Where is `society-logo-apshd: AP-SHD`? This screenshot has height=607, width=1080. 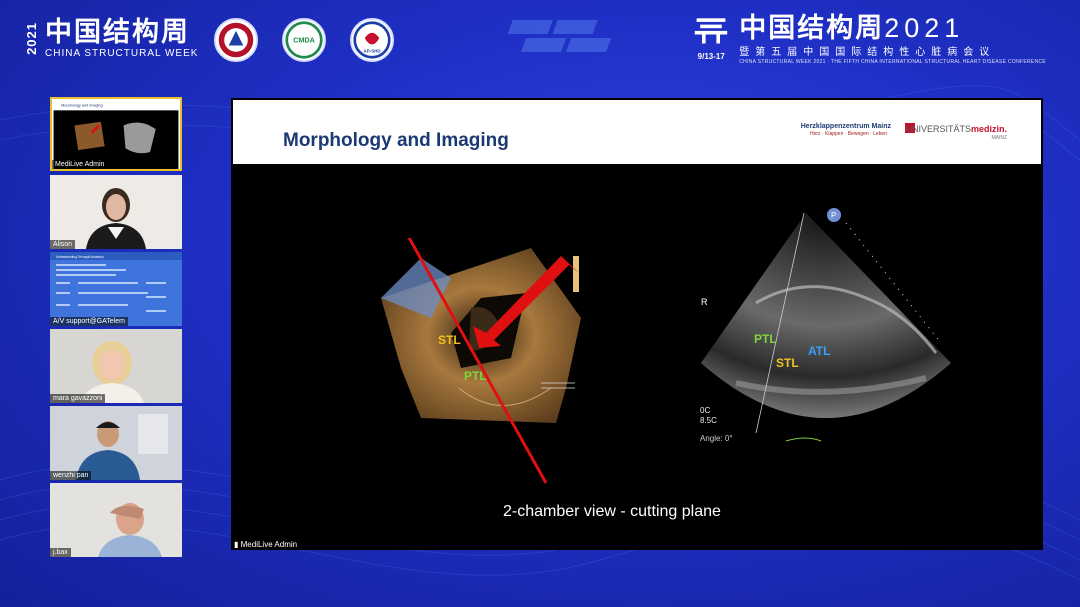 society-logo-apshd: AP-SHD is located at coordinates (372, 40).